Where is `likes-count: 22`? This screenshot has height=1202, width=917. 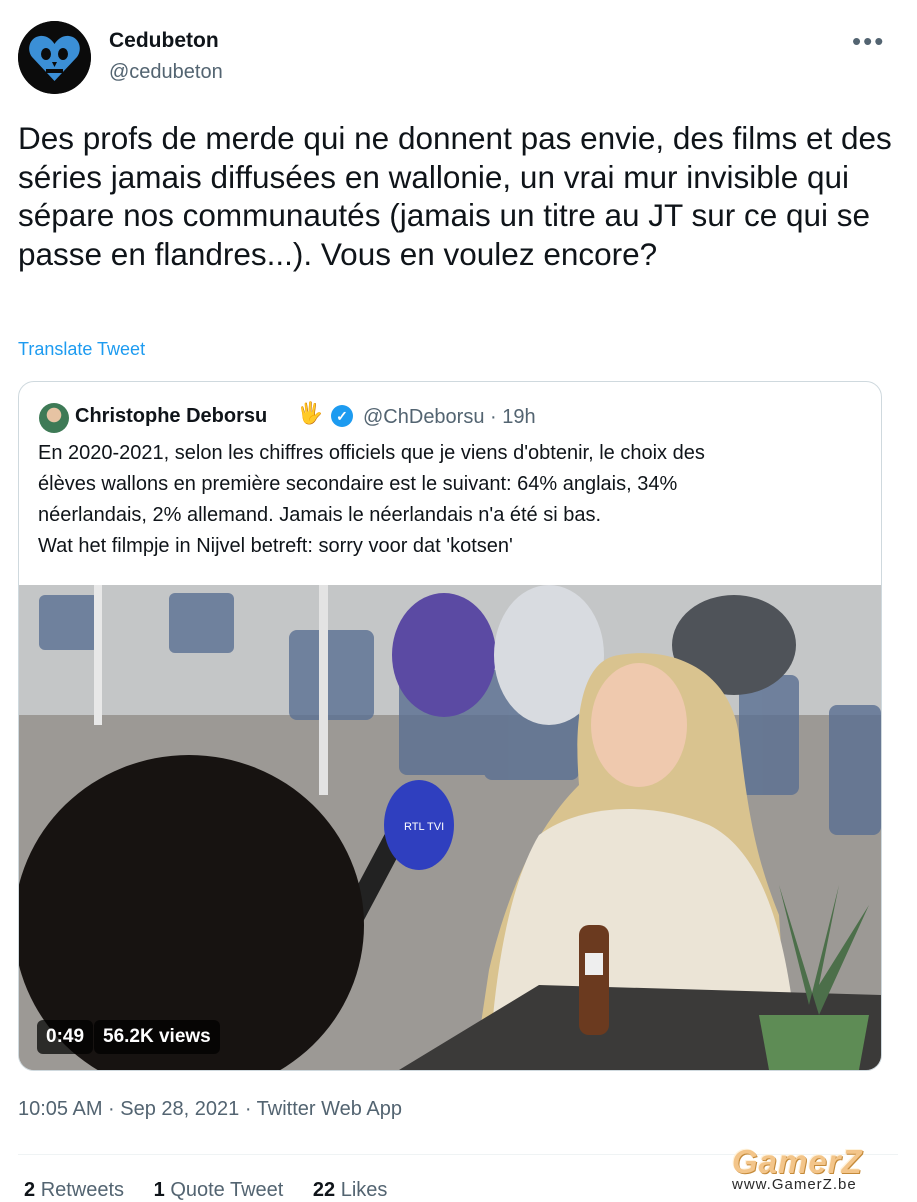
likes-count: 22 is located at coordinates (324, 1190).